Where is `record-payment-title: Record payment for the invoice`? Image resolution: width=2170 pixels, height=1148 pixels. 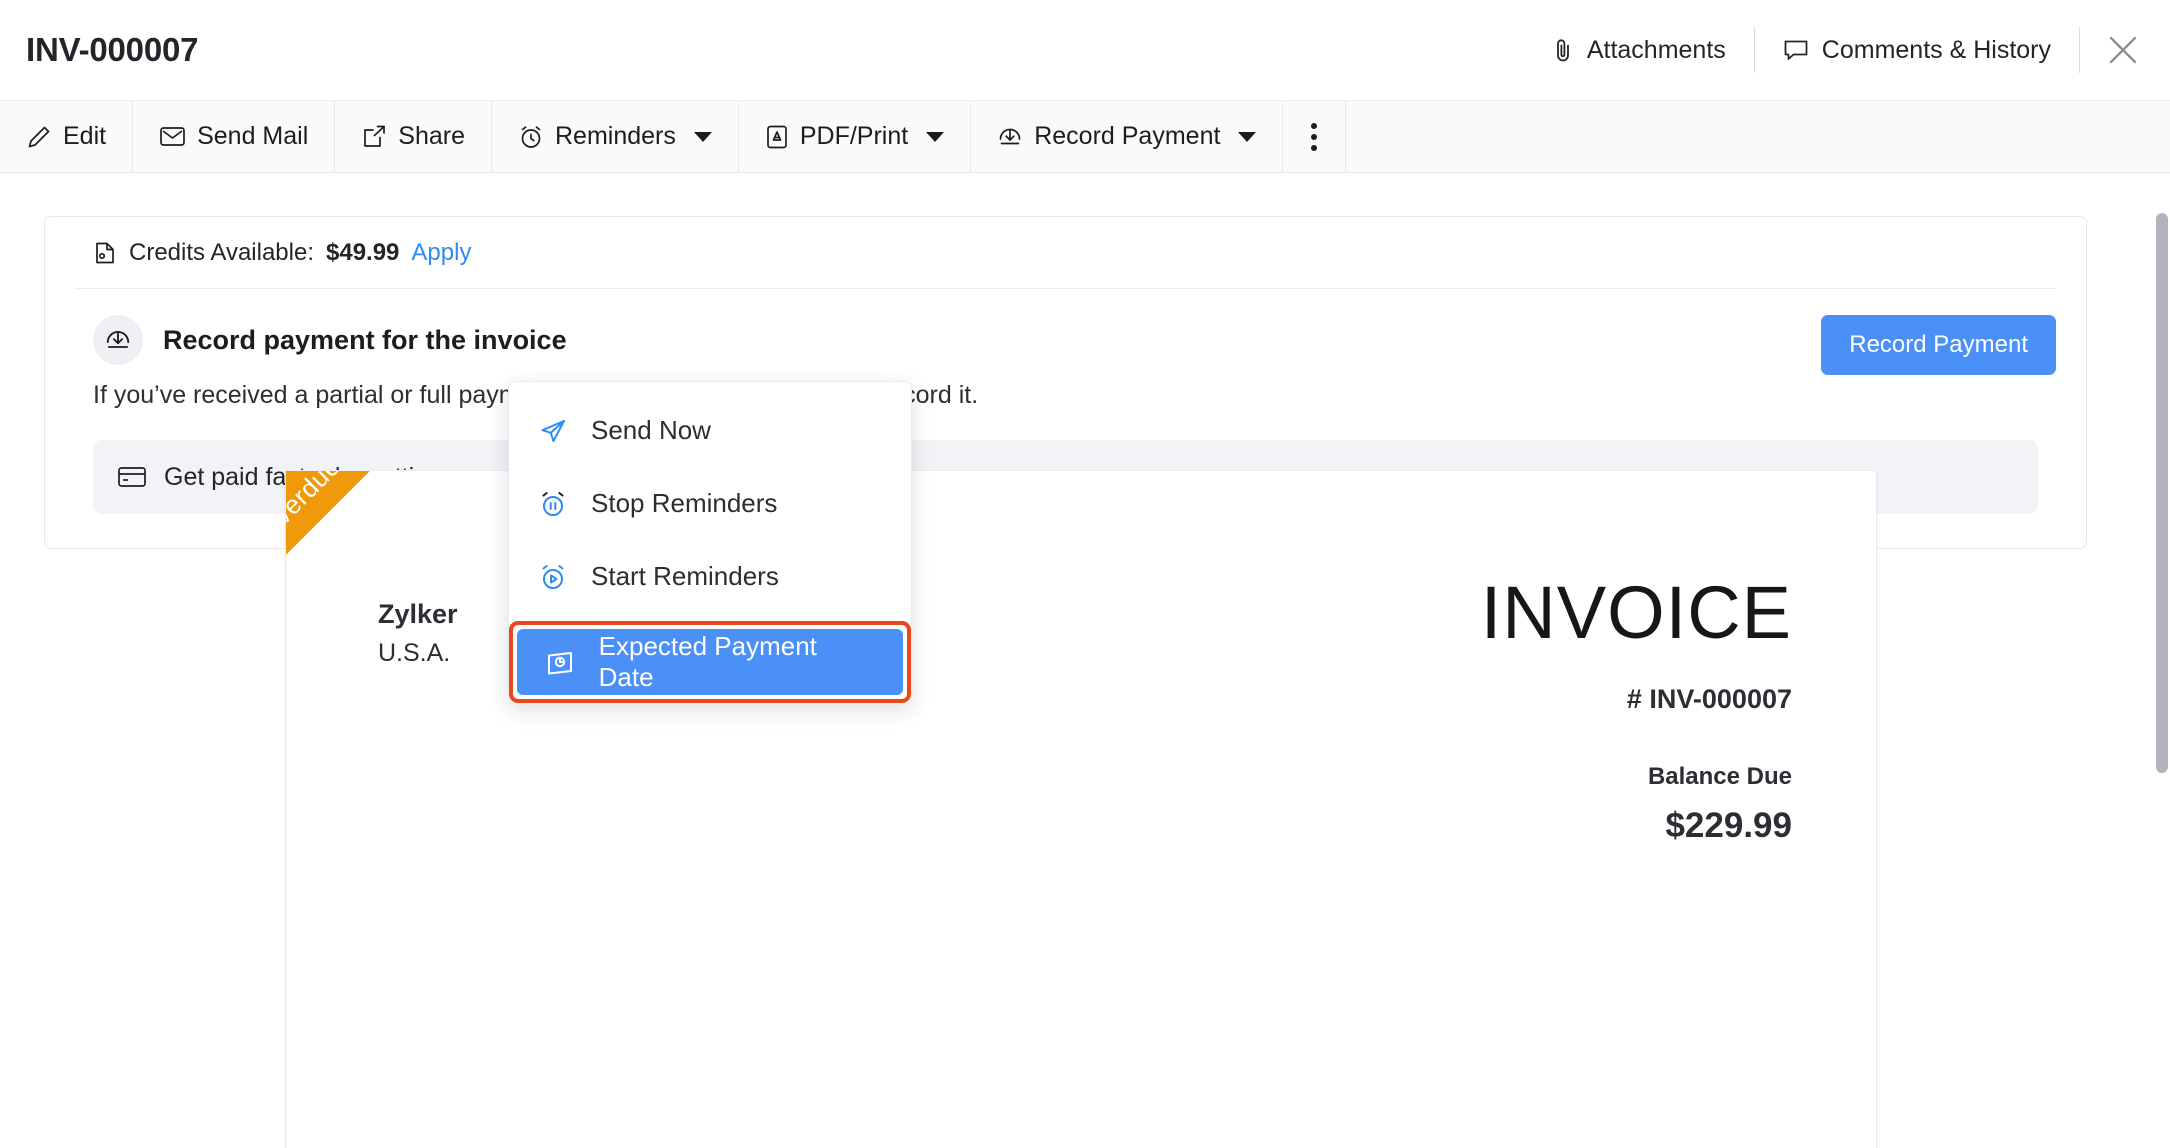 record-payment-title: Record payment for the invoice is located at coordinates (365, 339).